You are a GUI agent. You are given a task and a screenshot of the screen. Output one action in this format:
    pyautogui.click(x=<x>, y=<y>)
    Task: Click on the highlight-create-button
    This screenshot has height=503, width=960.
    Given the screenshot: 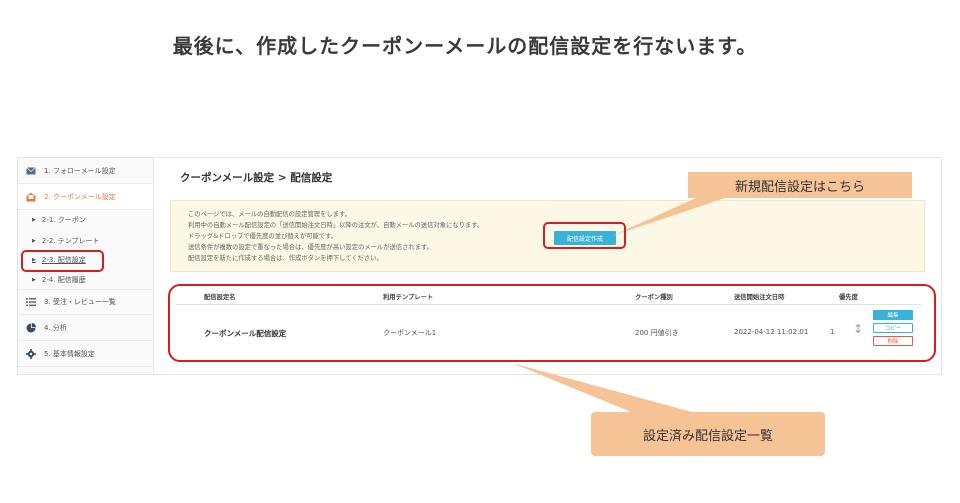 What is the action you would take?
    pyautogui.click(x=584, y=235)
    